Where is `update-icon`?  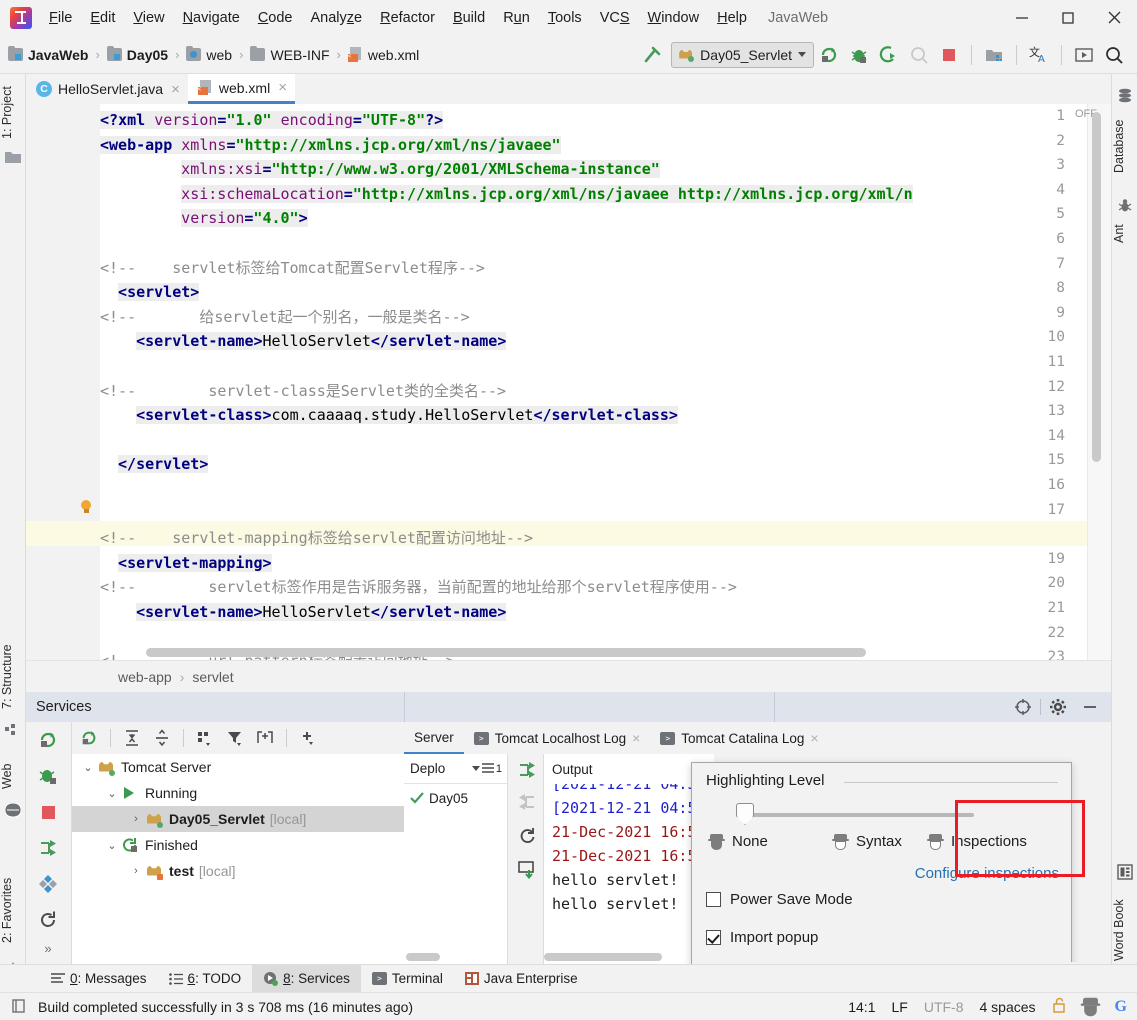
update-icon is located at coordinates (1084, 55).